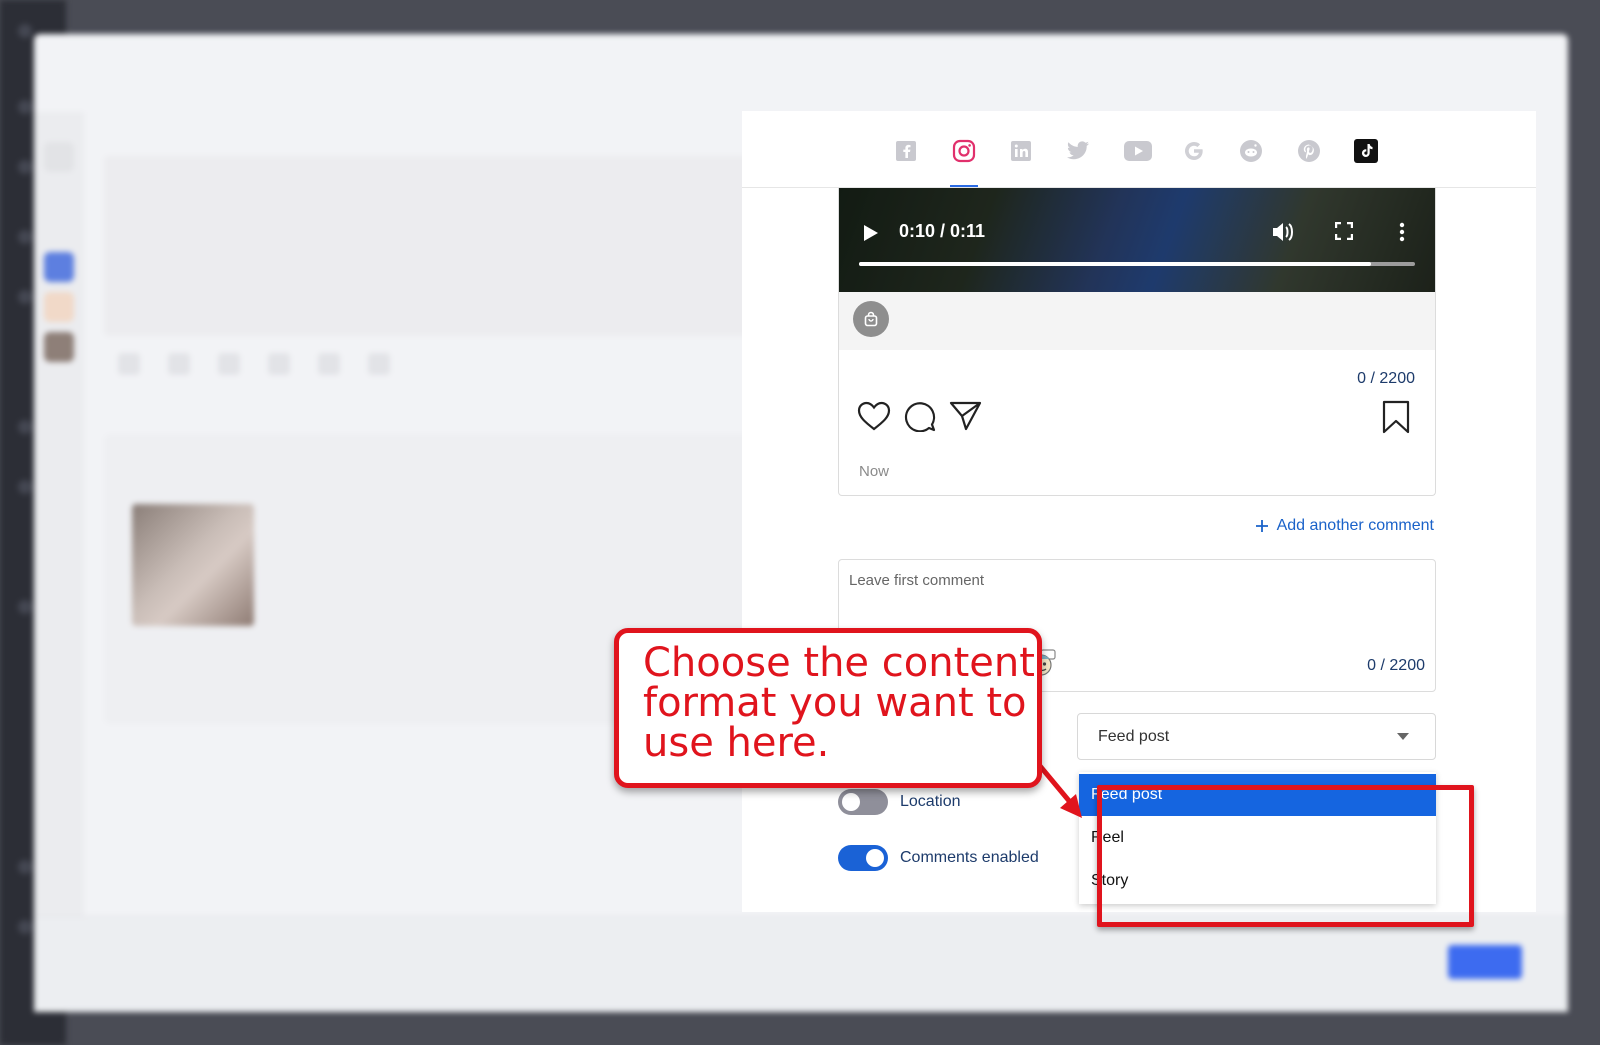  I want to click on tab-google, so click(1194, 151).